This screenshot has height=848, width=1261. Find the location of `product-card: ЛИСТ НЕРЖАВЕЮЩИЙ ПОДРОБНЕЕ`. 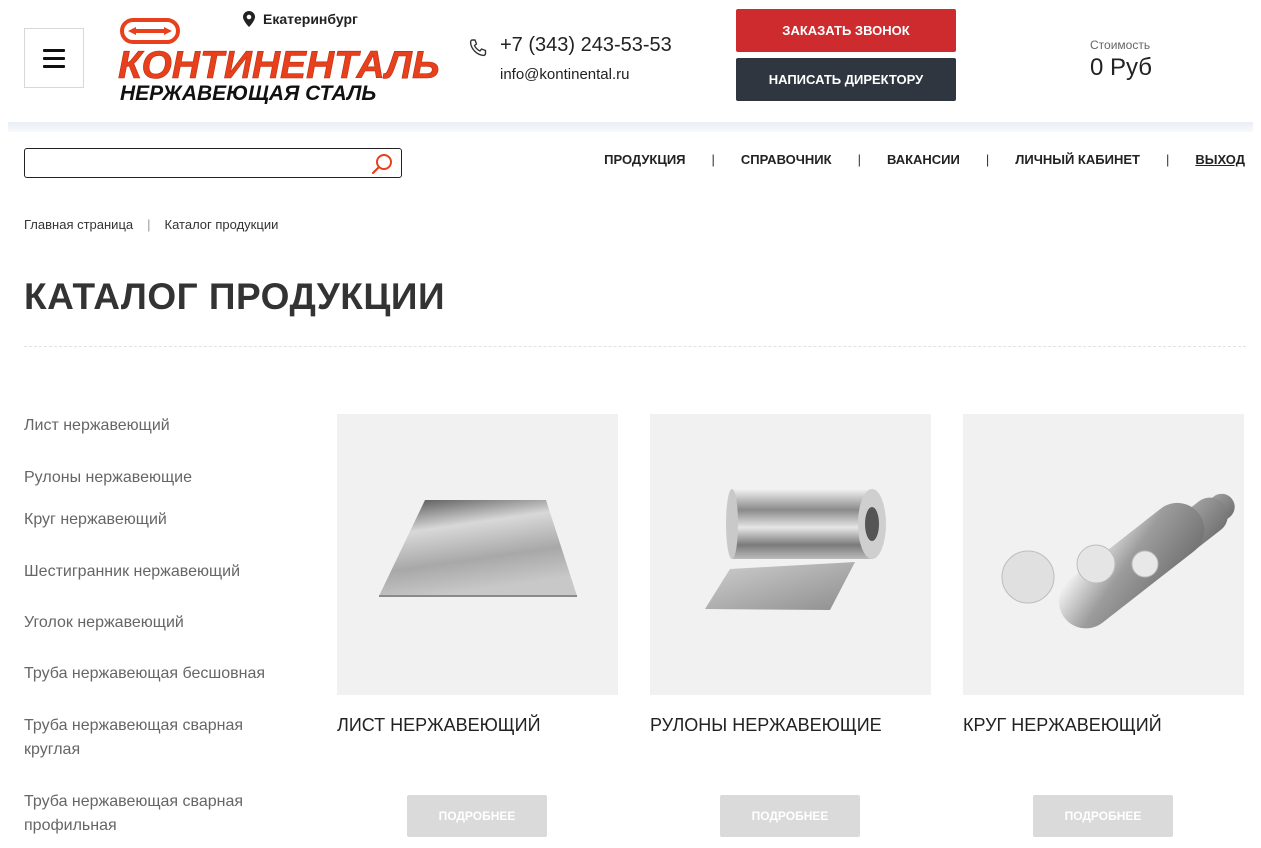

product-card: ЛИСТ НЕРЖАВЕЮЩИЙ ПОДРОБНЕЕ is located at coordinates (477, 625).